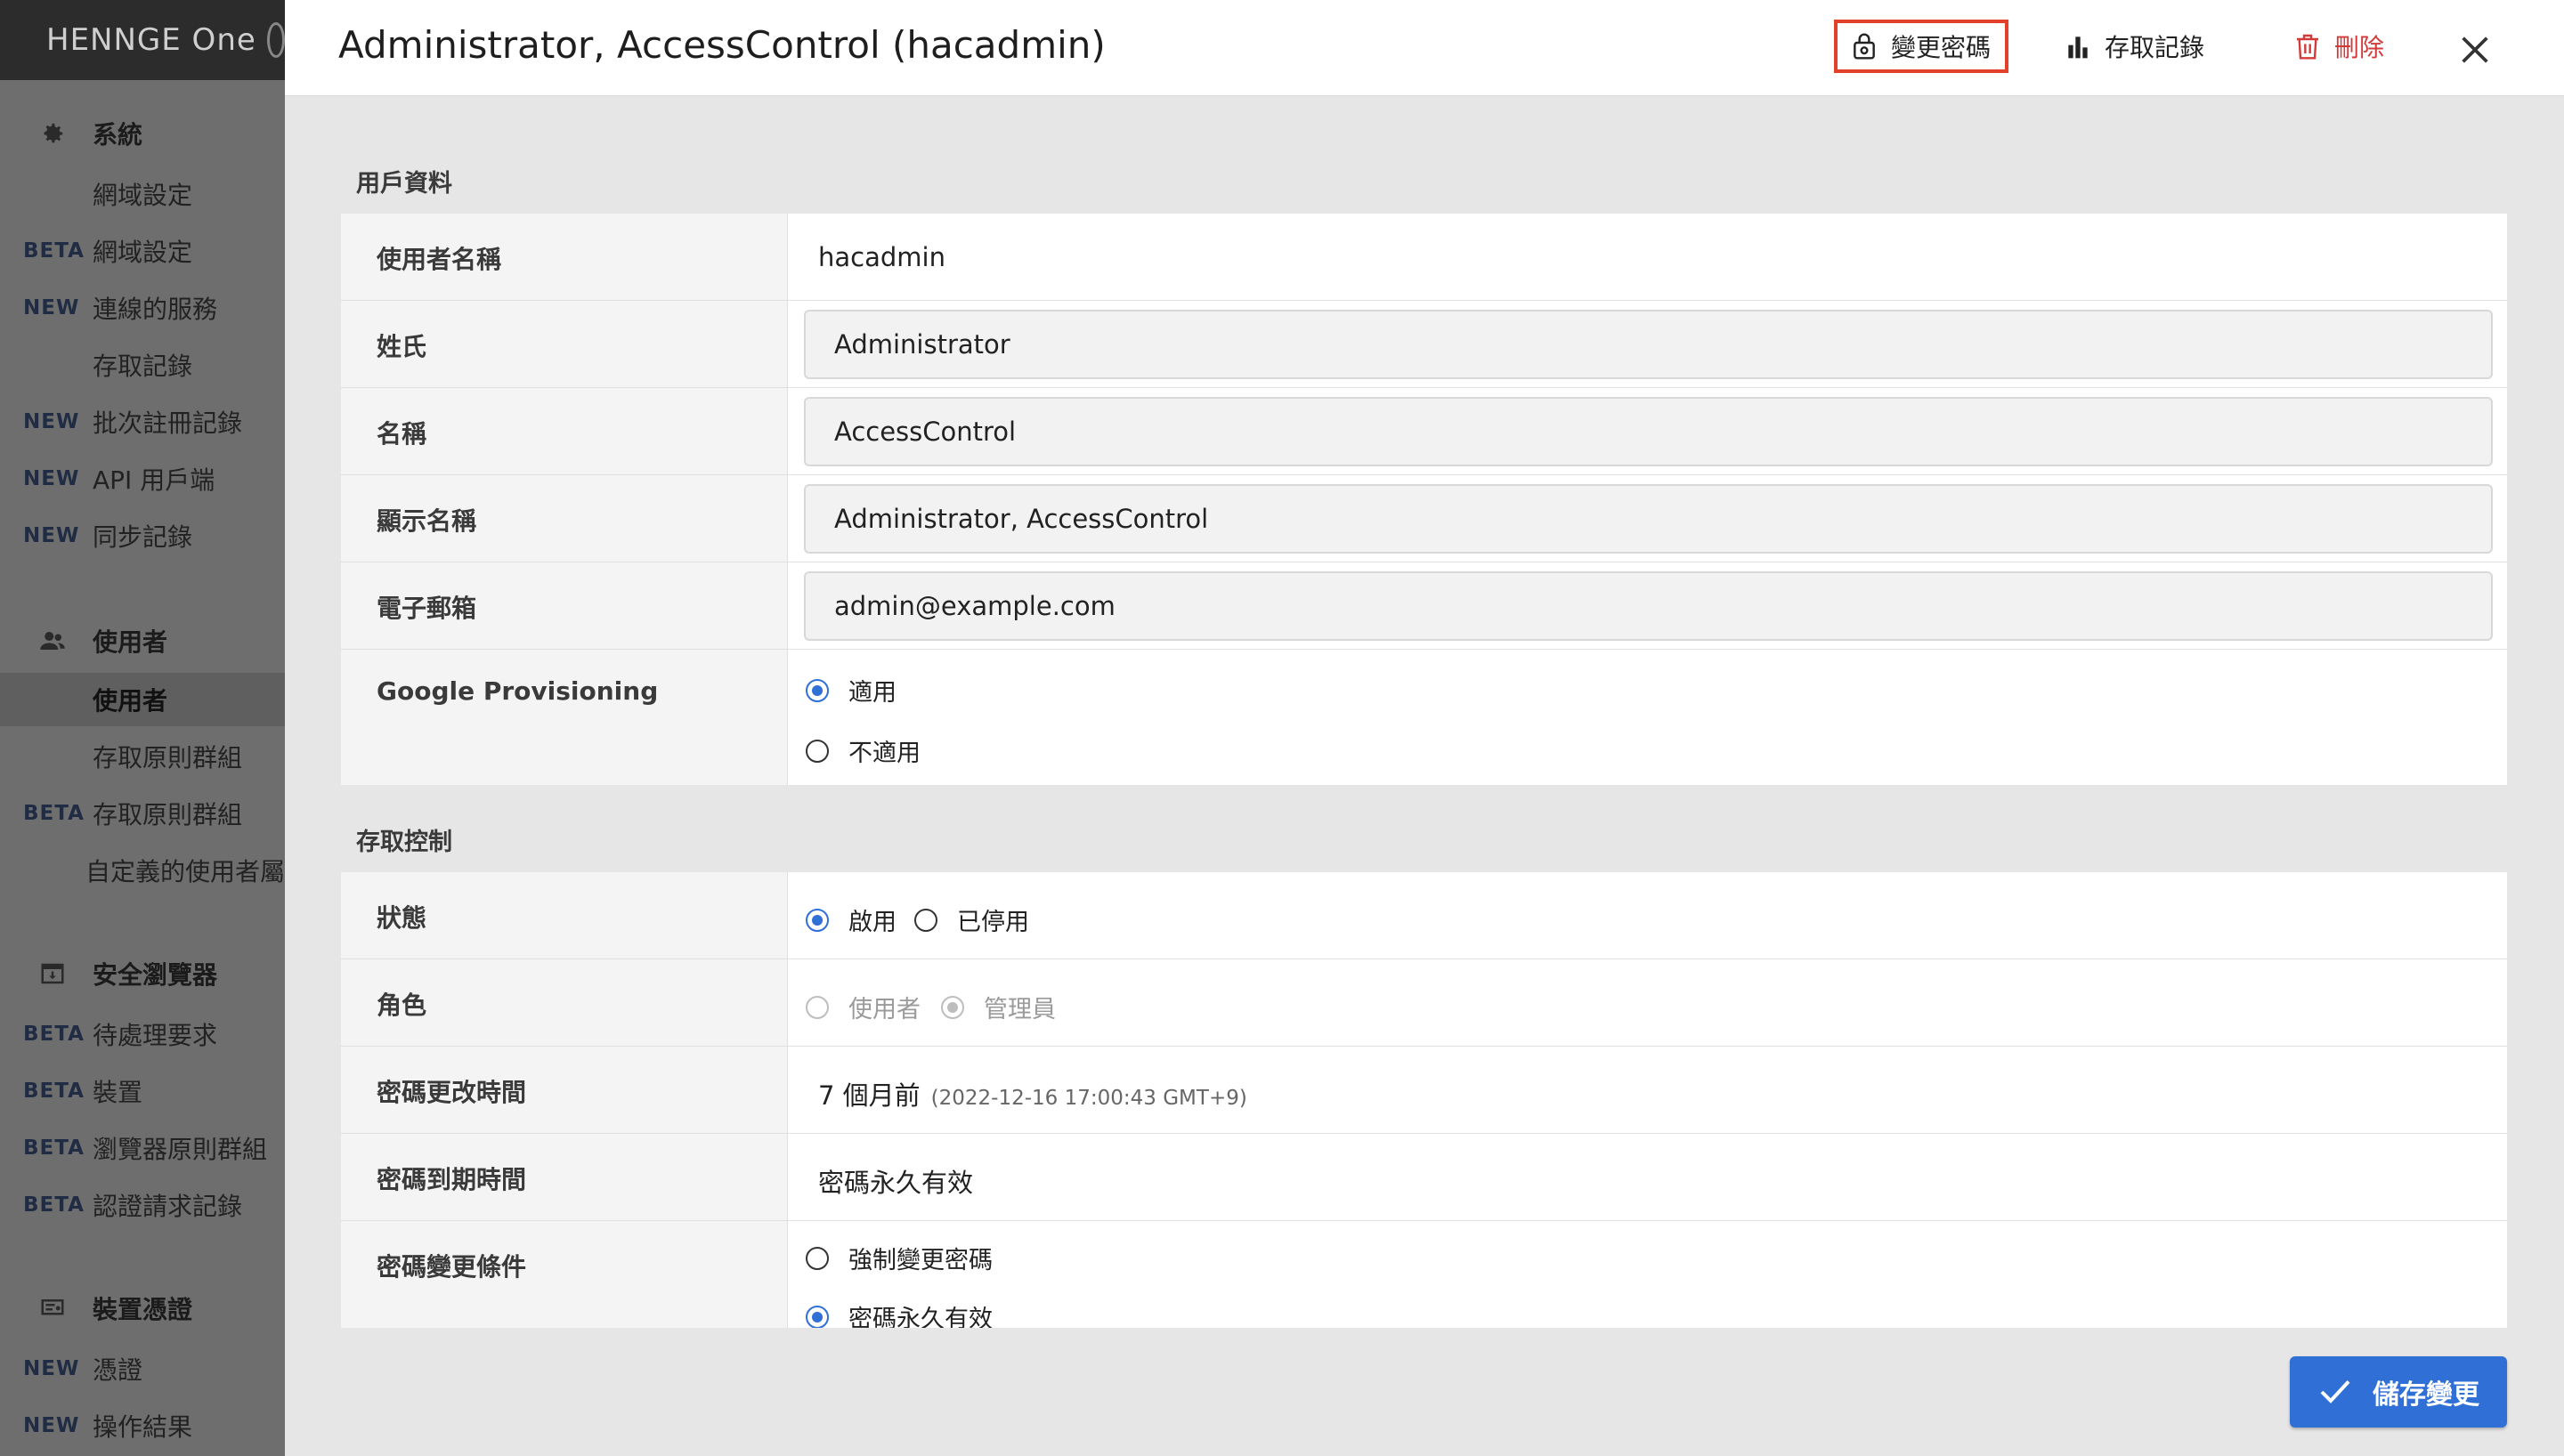  I want to click on nav-label: 裝置, so click(118, 1092).